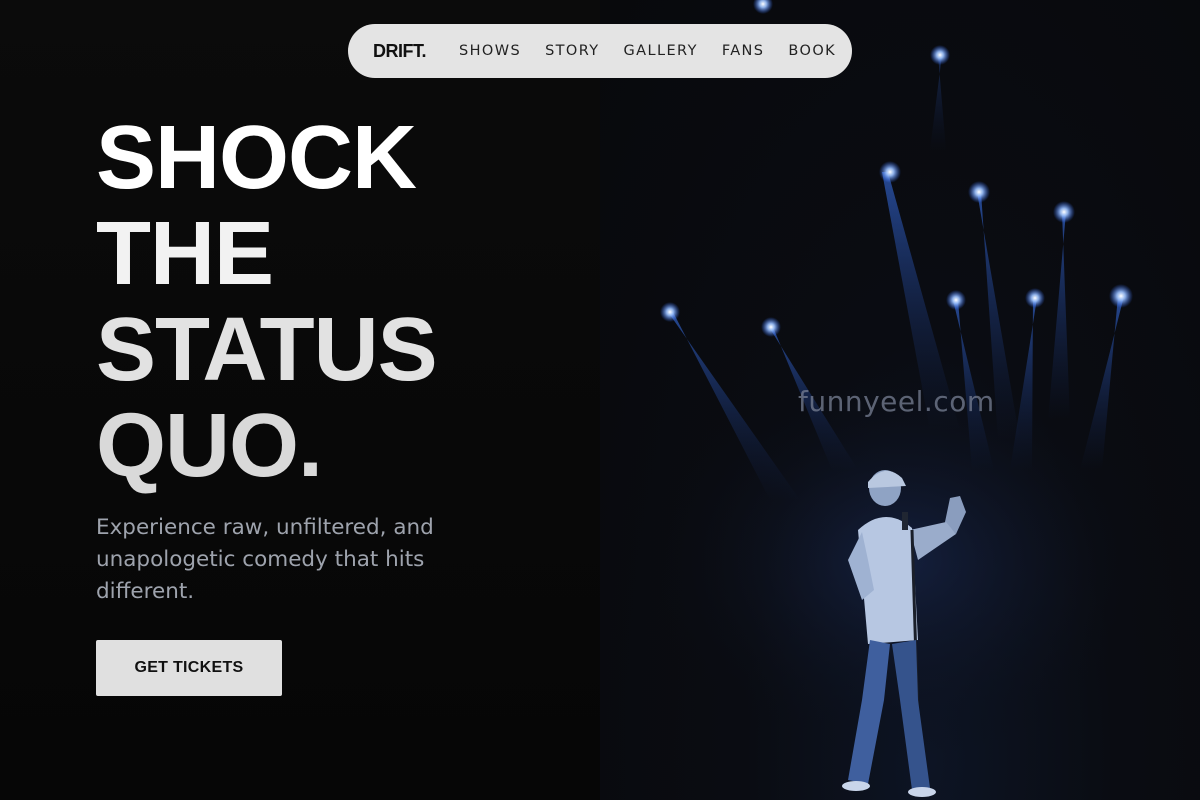 This screenshot has height=800, width=1200. What do you see at coordinates (600, 51) in the screenshot?
I see `main-nav: DRIFT. SHOWS STORY GALLERY FANS BOOK` at bounding box center [600, 51].